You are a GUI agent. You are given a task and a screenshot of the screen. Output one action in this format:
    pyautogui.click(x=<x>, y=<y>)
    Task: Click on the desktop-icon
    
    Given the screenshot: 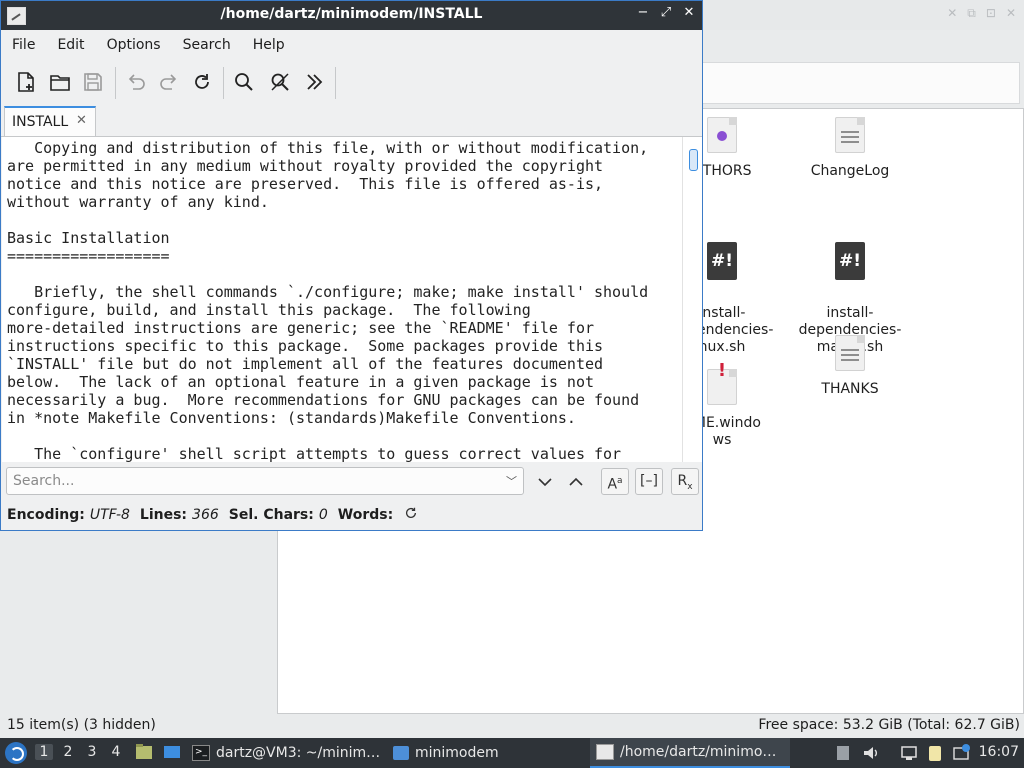 What is the action you would take?
    pyautogui.click(x=172, y=752)
    